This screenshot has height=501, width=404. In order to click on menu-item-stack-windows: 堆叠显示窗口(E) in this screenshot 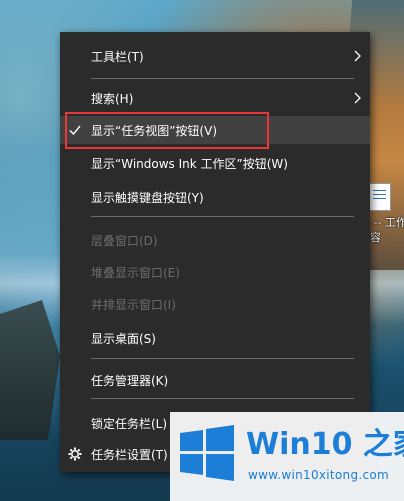, I will do `click(135, 272)`.